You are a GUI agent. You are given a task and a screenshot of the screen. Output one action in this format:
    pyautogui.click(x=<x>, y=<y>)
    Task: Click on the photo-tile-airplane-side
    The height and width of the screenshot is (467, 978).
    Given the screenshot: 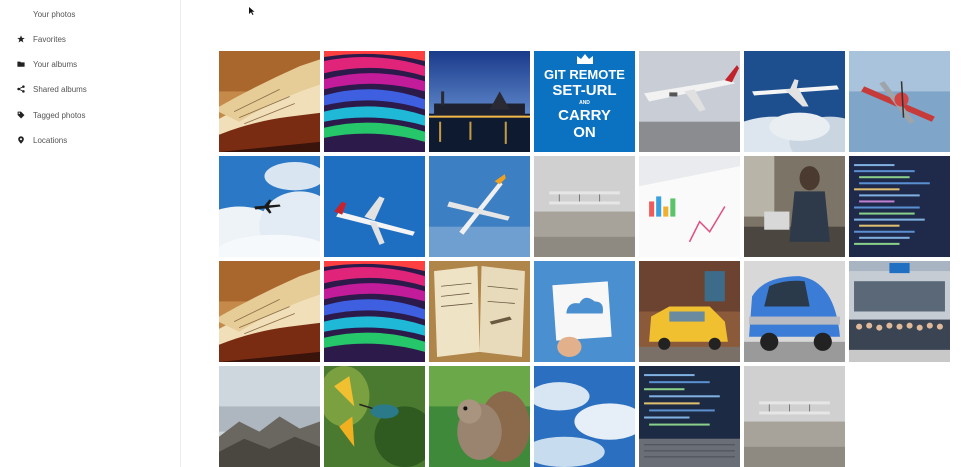 What is the action you would take?
    pyautogui.click(x=689, y=101)
    